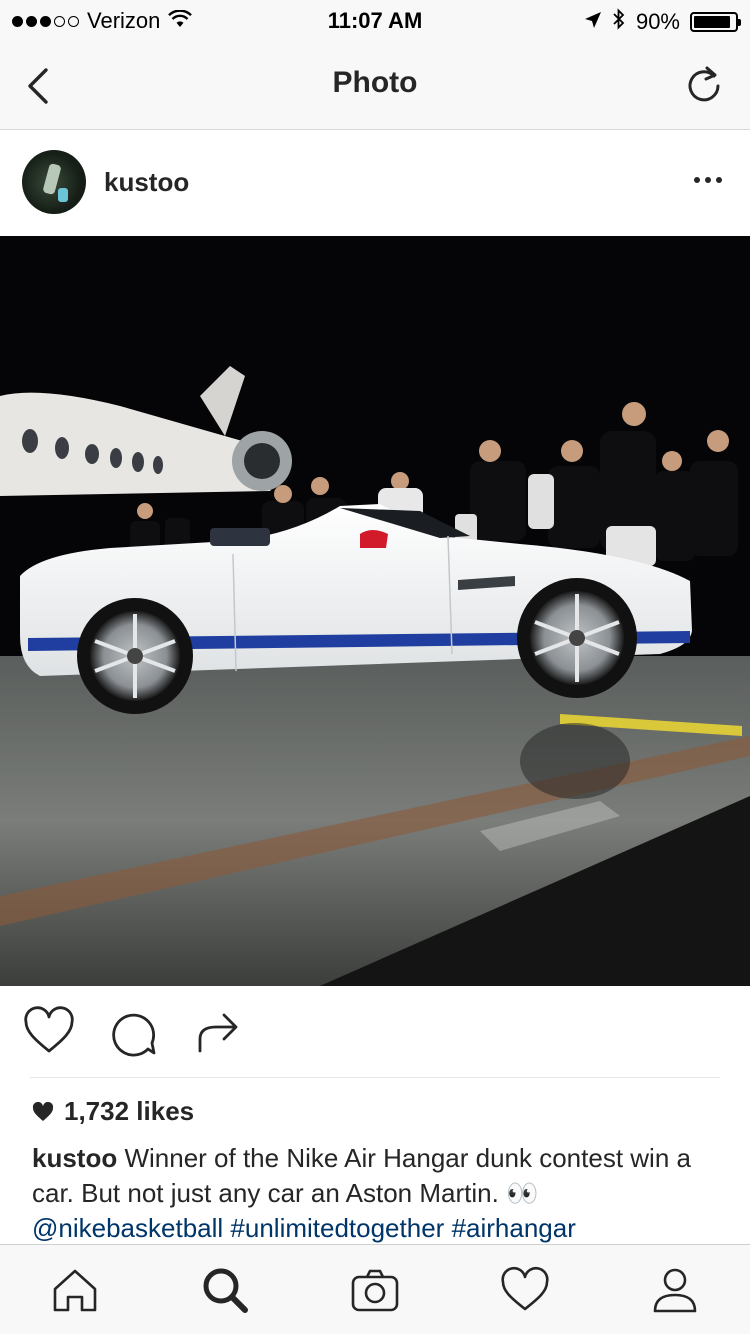 This screenshot has width=750, height=1334. I want to click on battery-level, so click(712, 22).